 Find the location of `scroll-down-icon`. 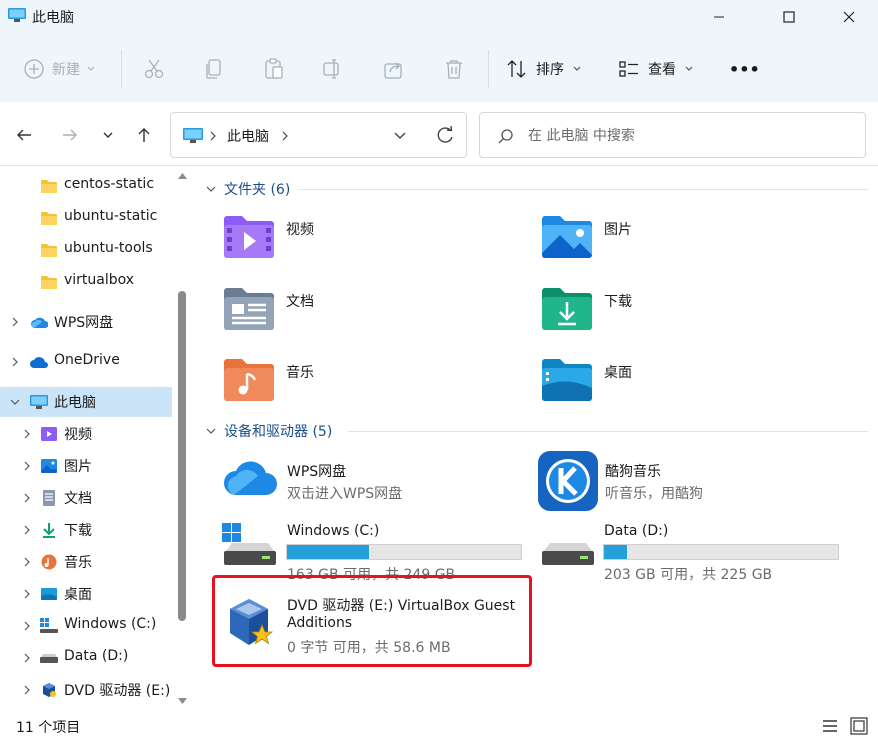

scroll-down-icon is located at coordinates (182, 701).